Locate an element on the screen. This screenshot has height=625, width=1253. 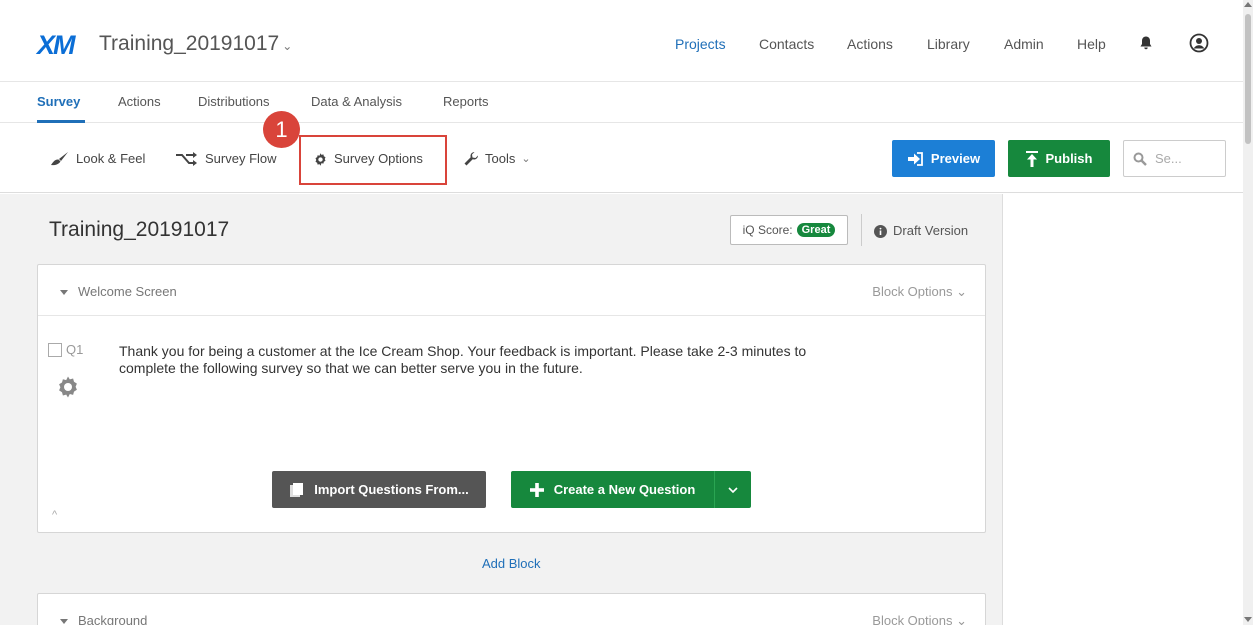
iq-score-button: iQ Score: Great is located at coordinates (789, 230).